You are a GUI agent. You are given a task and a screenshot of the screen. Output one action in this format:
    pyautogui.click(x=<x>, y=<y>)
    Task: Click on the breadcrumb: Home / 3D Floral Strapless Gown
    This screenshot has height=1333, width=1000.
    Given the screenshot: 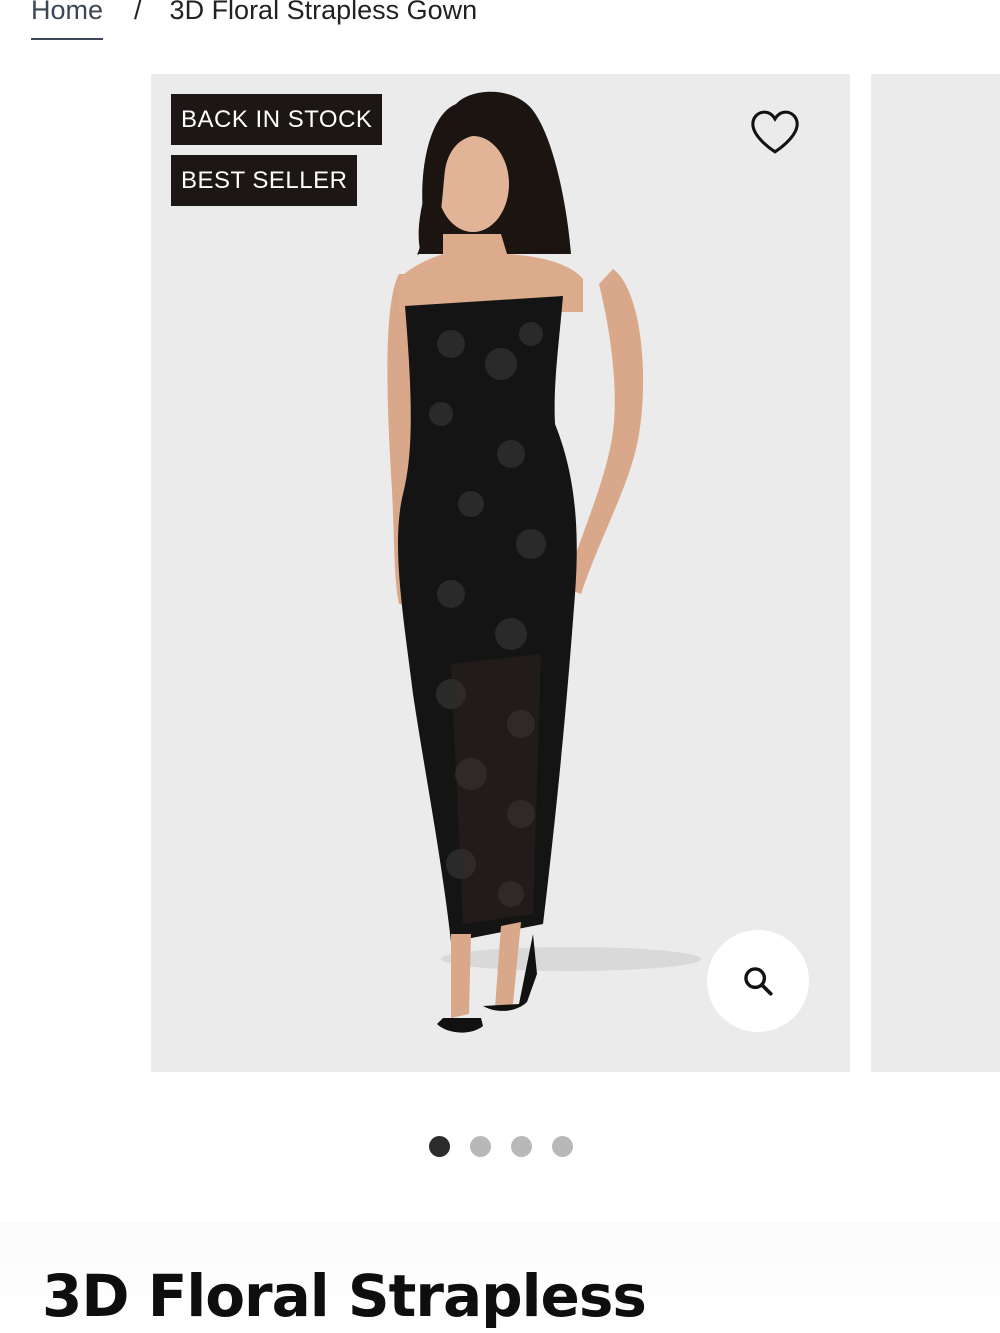 What is the action you would take?
    pyautogui.click(x=254, y=21)
    